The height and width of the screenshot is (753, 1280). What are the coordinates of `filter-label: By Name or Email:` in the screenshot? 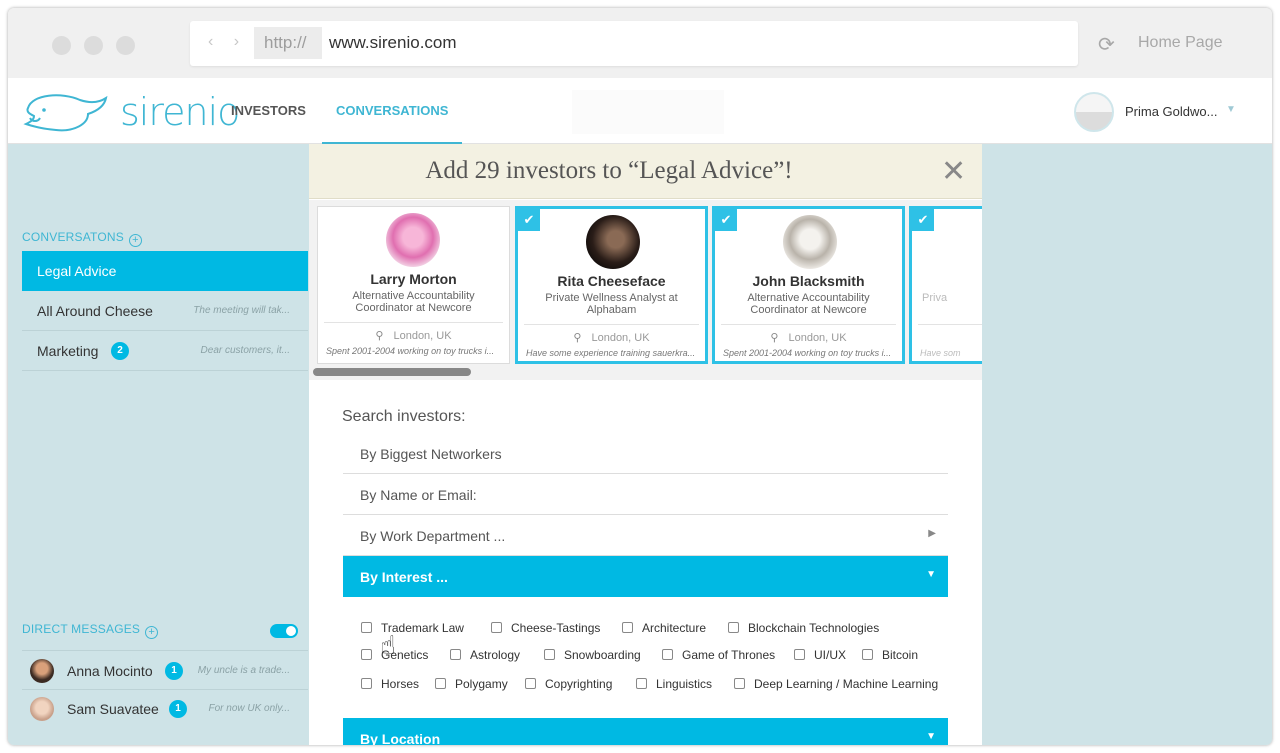 It's located at (418, 495).